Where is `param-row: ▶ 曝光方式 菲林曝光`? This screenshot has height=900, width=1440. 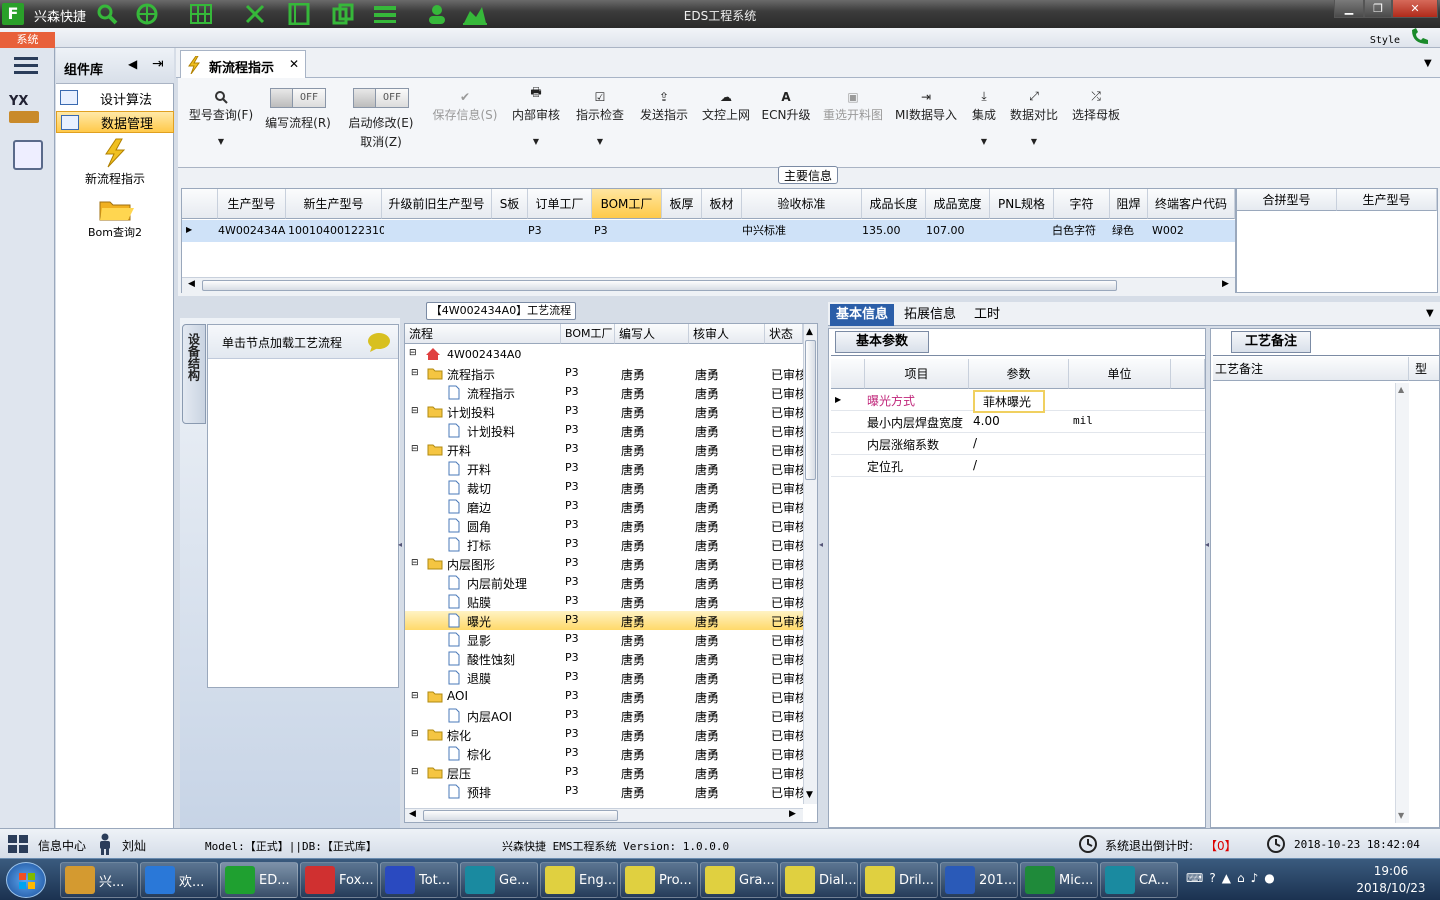 param-row: ▶ 曝光方式 菲林曝光 is located at coordinates (1018, 401).